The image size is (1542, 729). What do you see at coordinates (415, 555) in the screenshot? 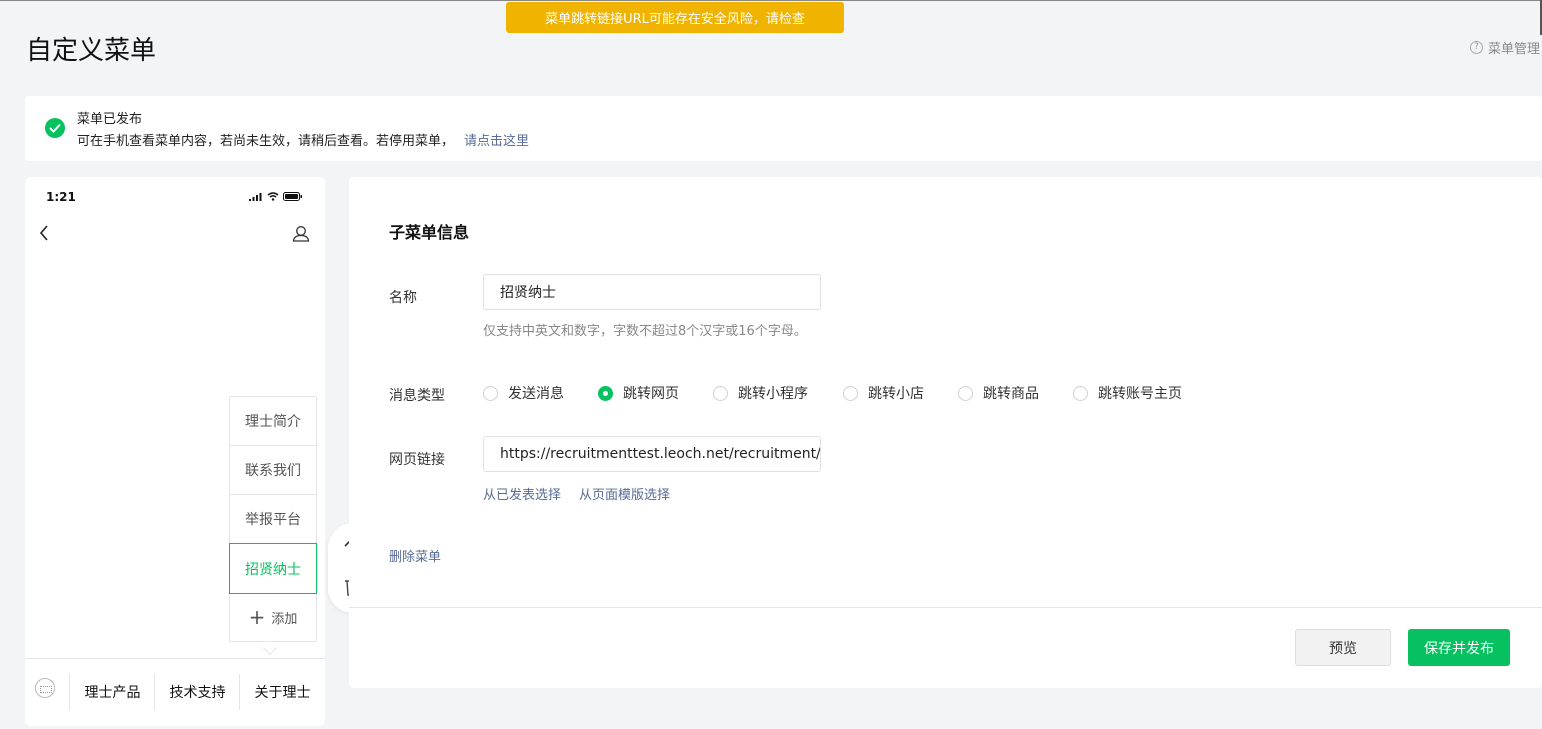
I see `delete-menu-link: 删除菜单` at bounding box center [415, 555].